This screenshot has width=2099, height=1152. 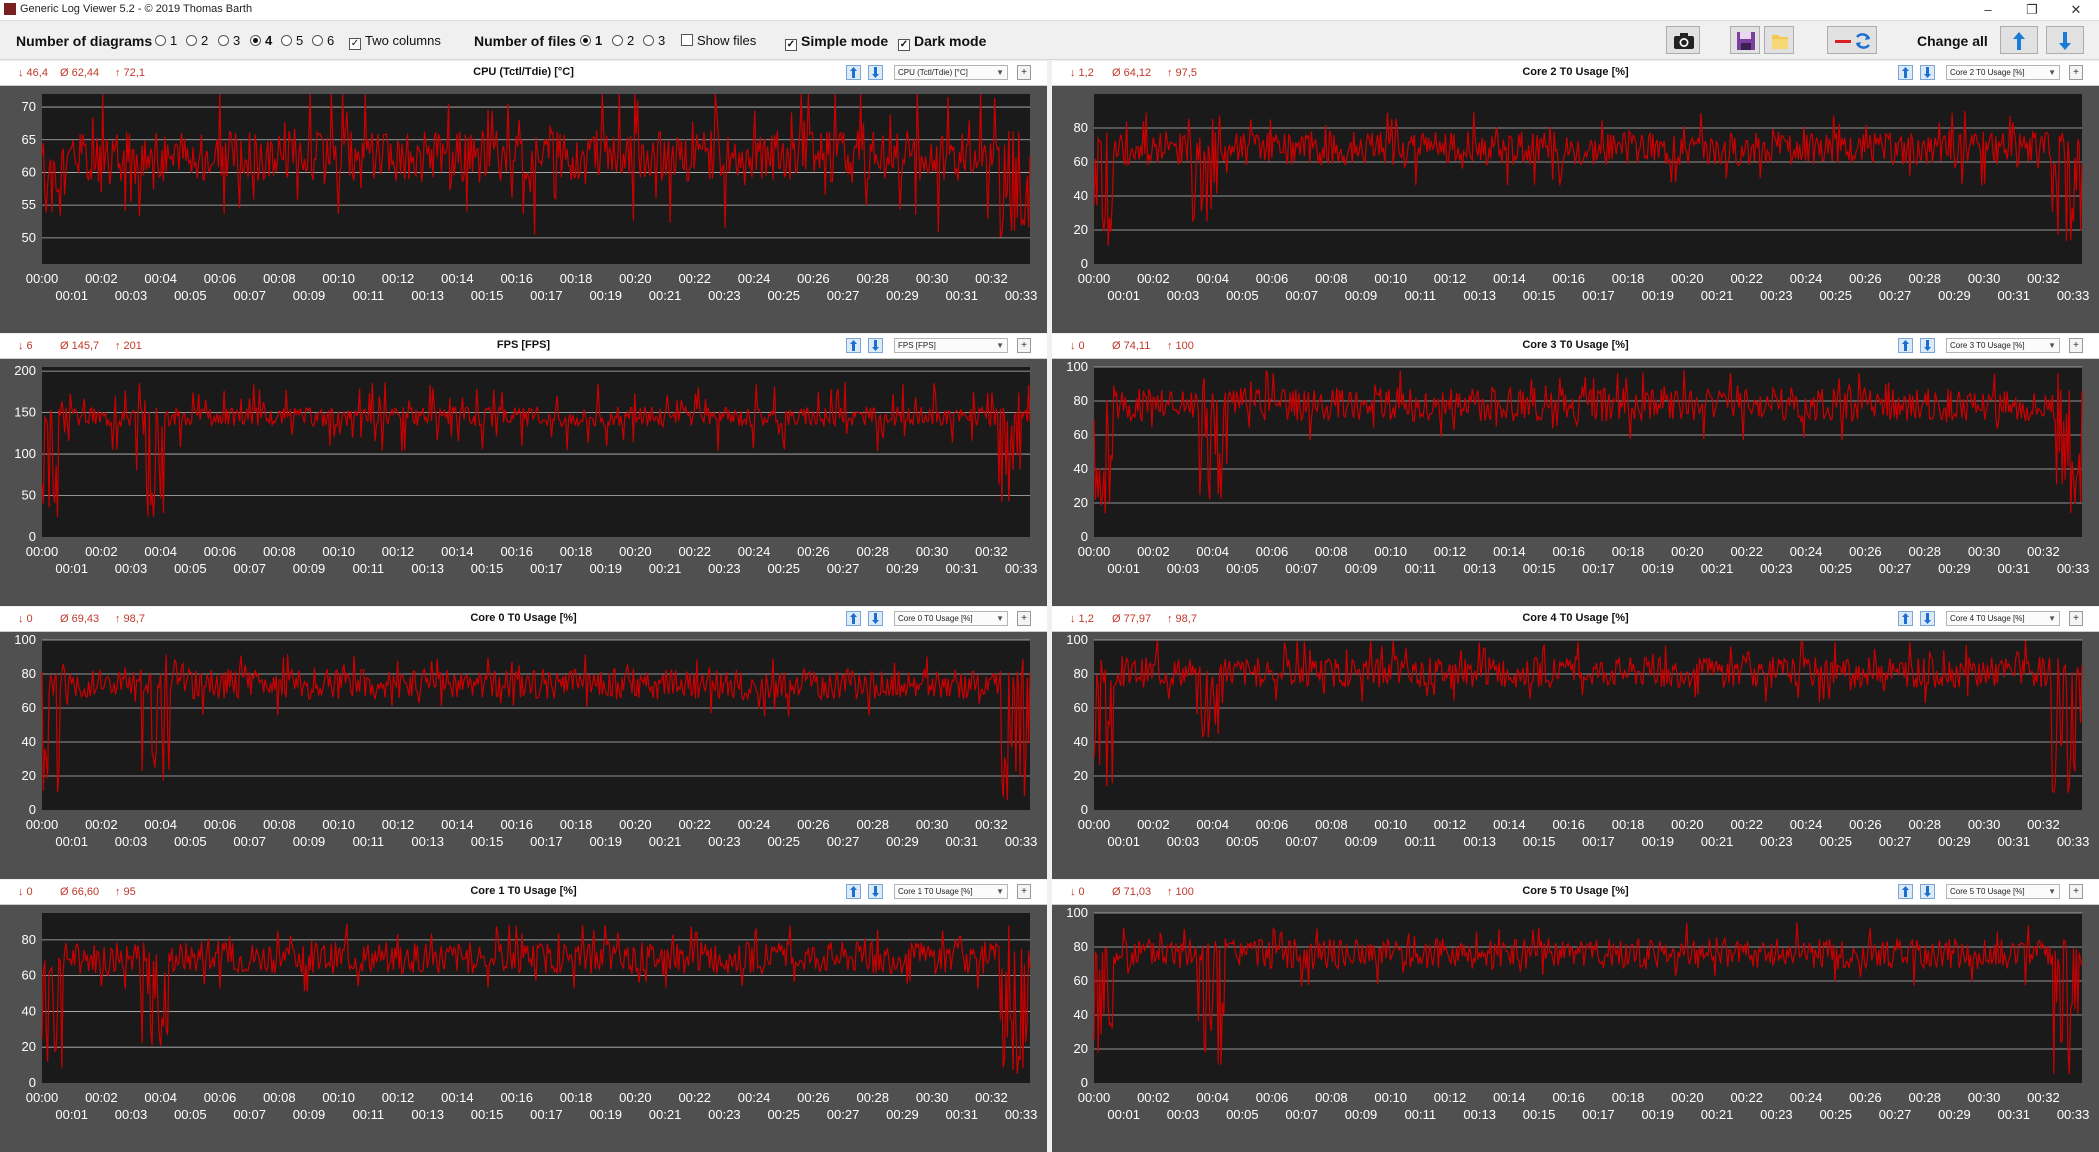 I want to click on x-tick-label: 00:24, so click(x=1806, y=1097).